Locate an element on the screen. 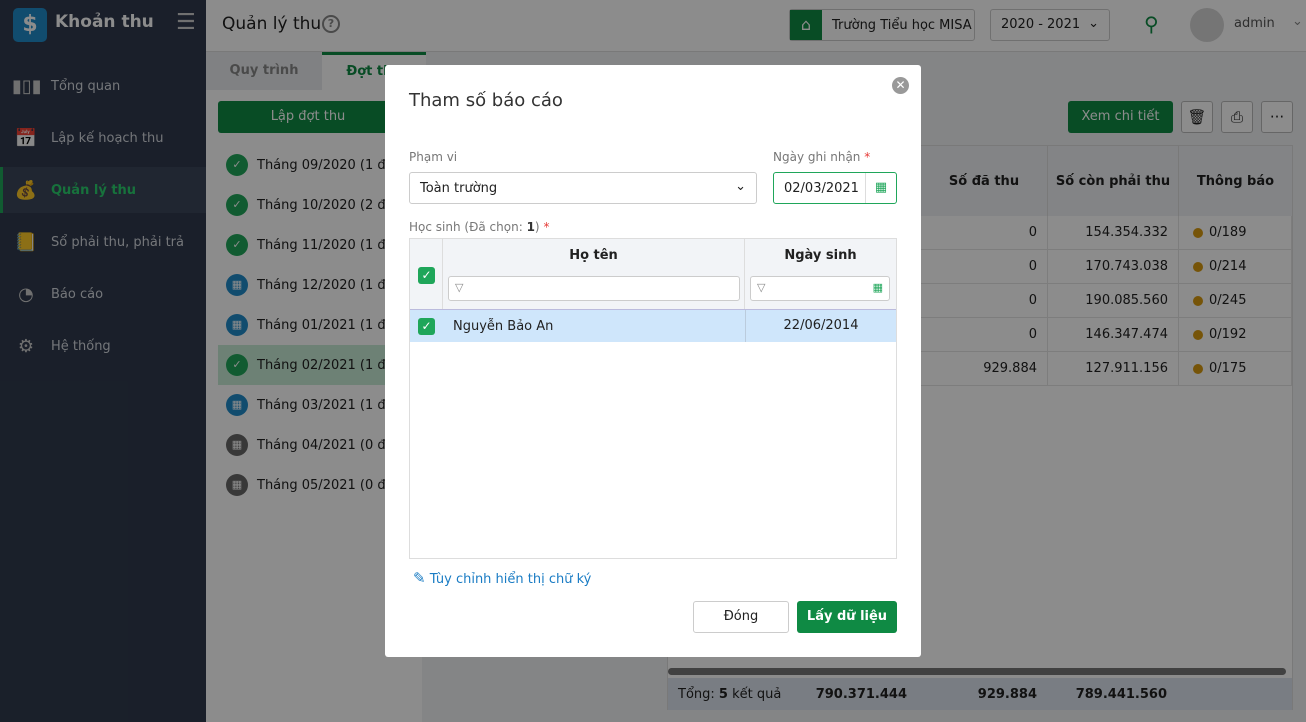  get-data-button: Lấy dữ liệu is located at coordinates (847, 617).